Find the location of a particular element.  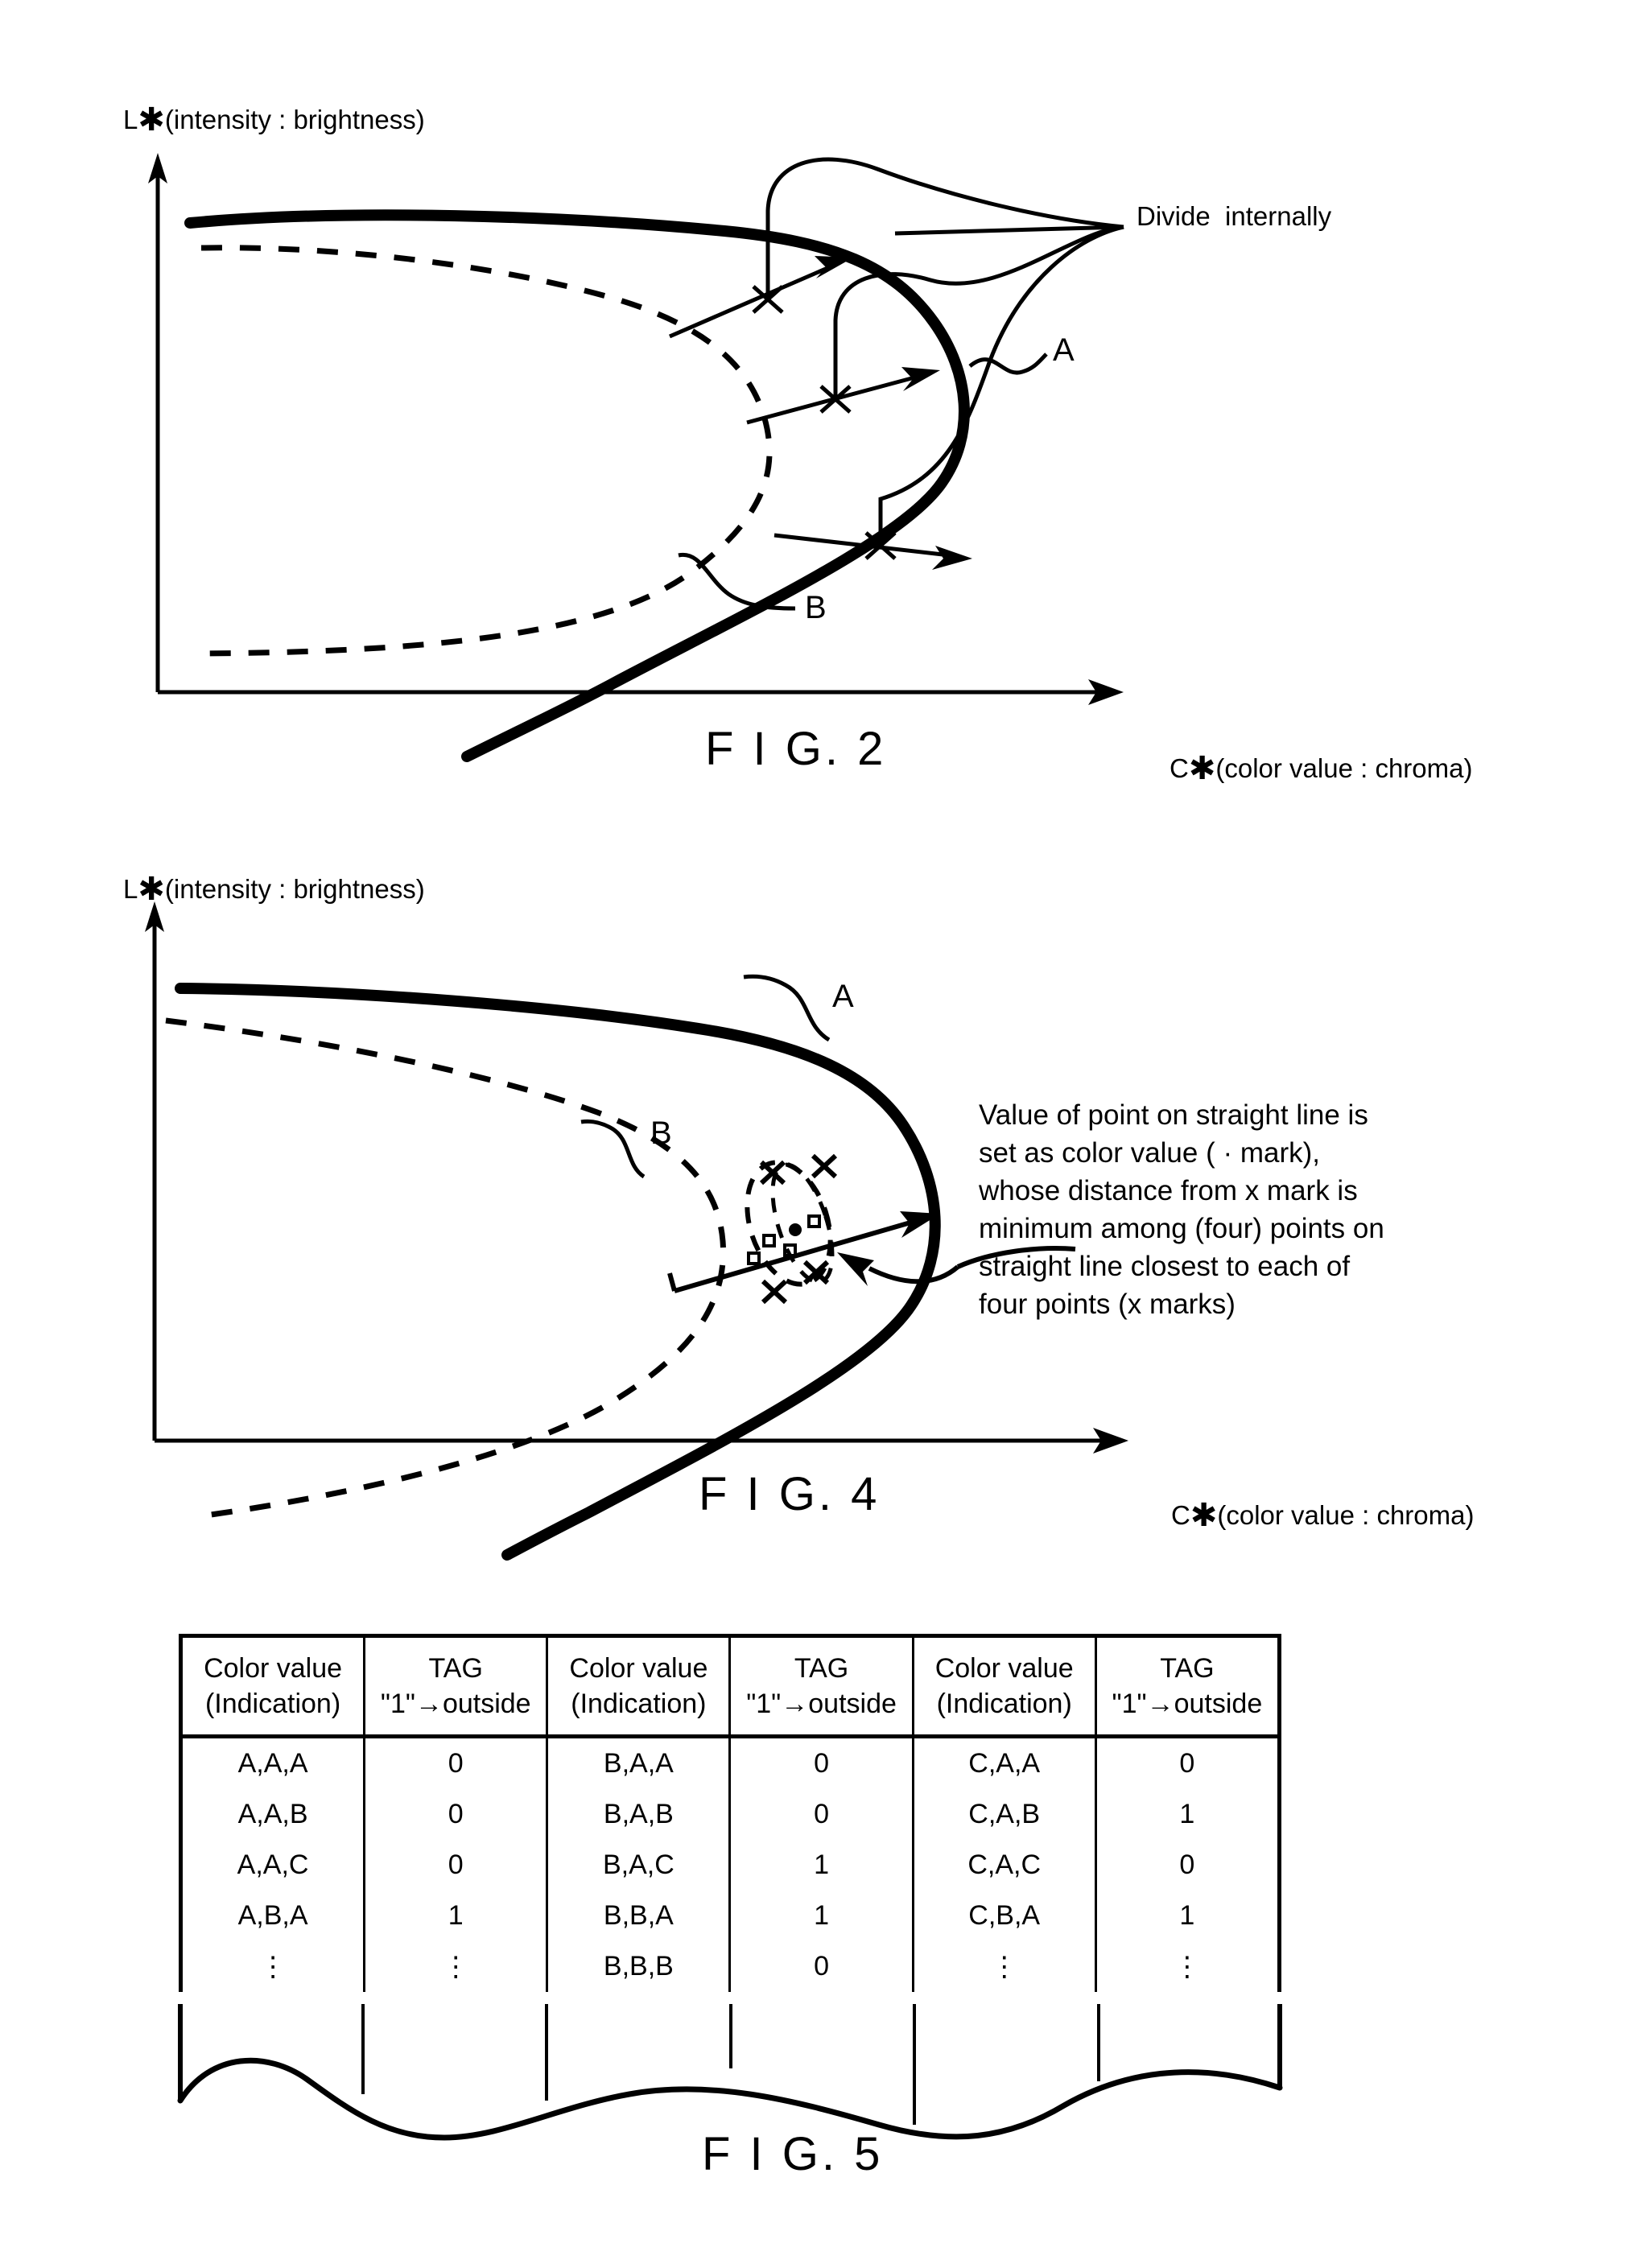

table-cell: A,B,A is located at coordinates (272, 1916).